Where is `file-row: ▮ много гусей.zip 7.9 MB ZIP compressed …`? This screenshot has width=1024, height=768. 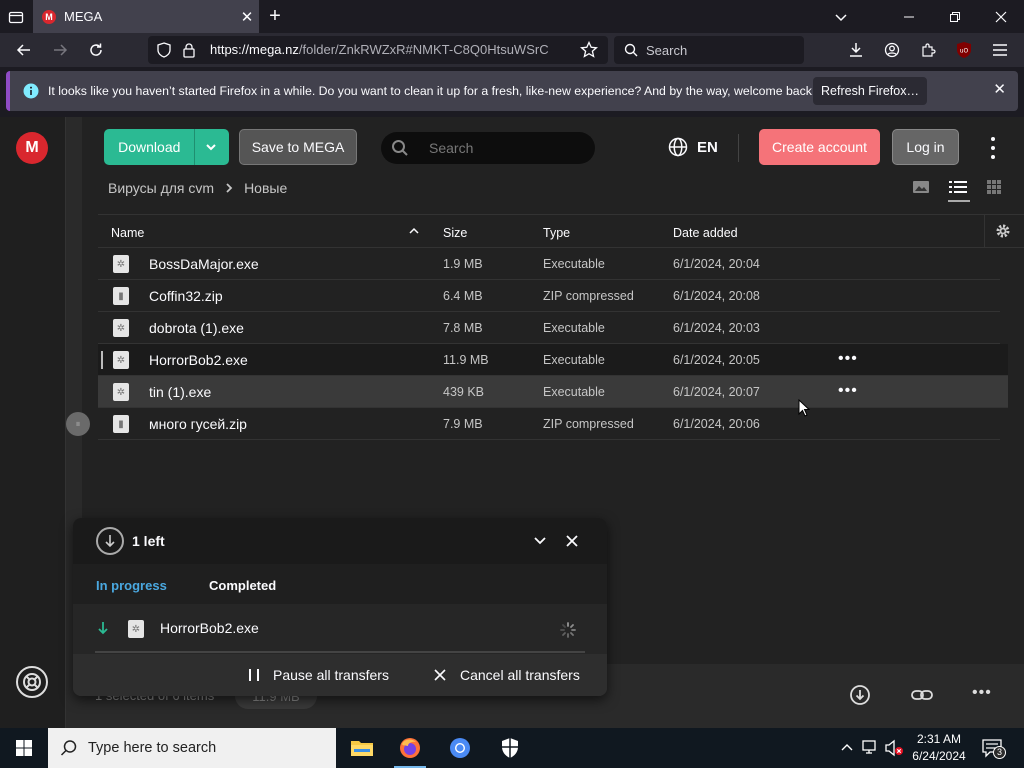
file-row: ▮ много гусей.zip 7.9 MB ZIP compressed … is located at coordinates (549, 424).